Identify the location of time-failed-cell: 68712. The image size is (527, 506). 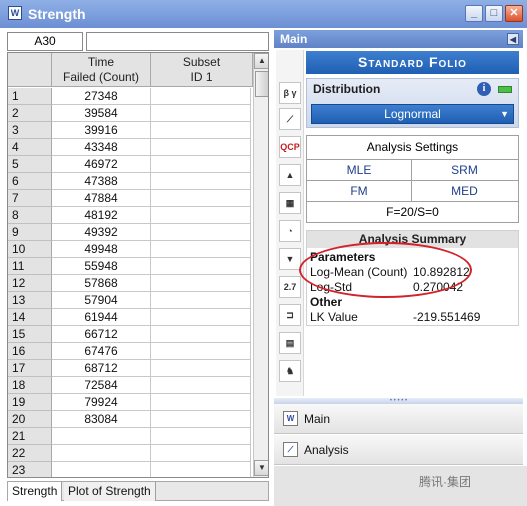
(101, 368).